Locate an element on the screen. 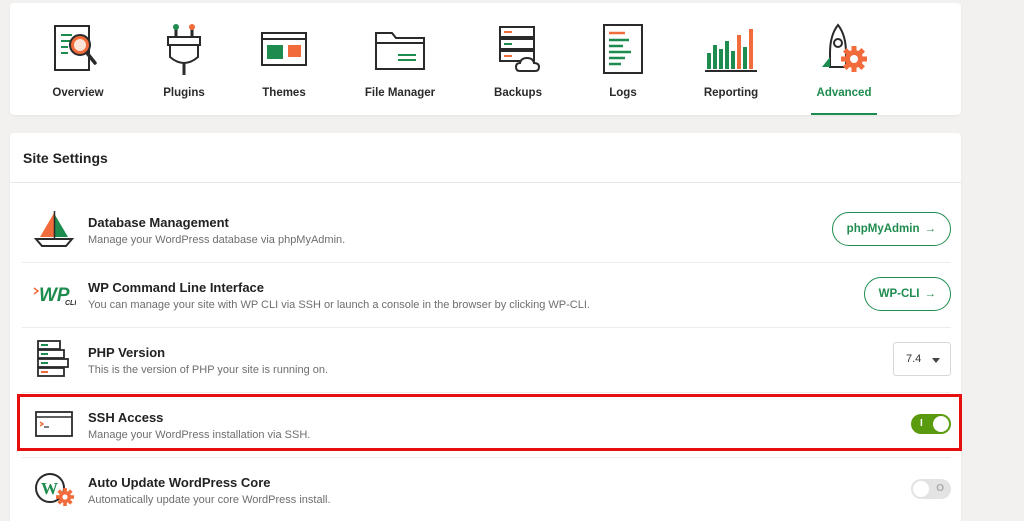 This screenshot has width=1024, height=521. nav-label: Logs is located at coordinates (623, 93).